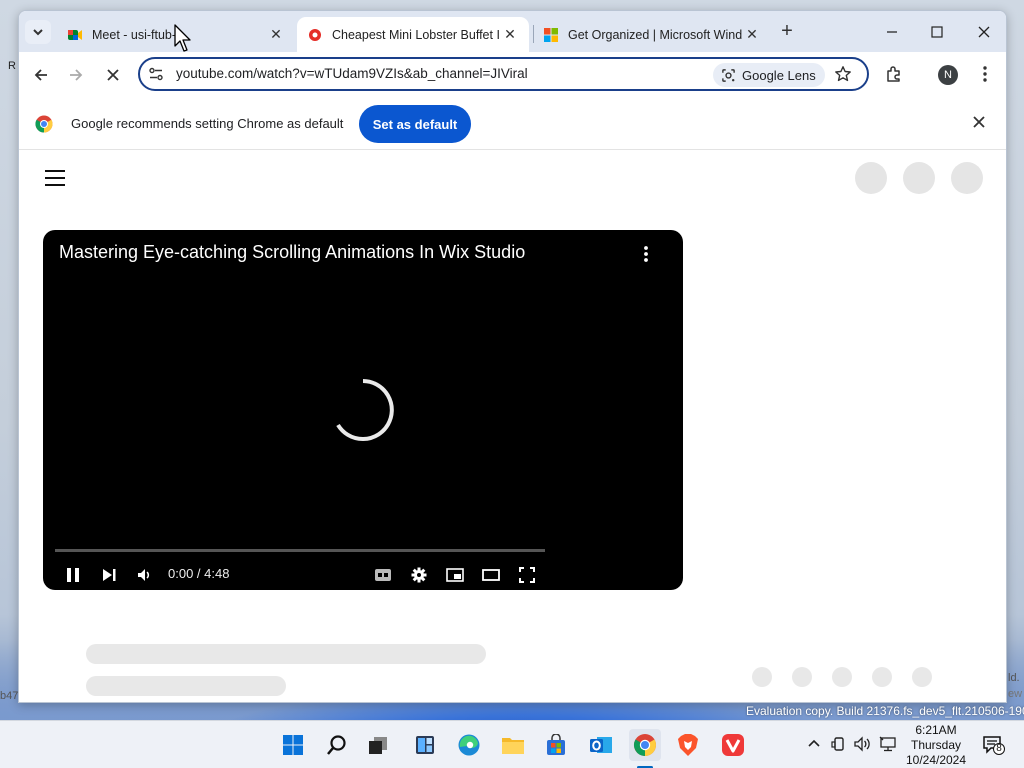 The height and width of the screenshot is (768, 1024). I want to click on captions-icon, so click(383, 575).